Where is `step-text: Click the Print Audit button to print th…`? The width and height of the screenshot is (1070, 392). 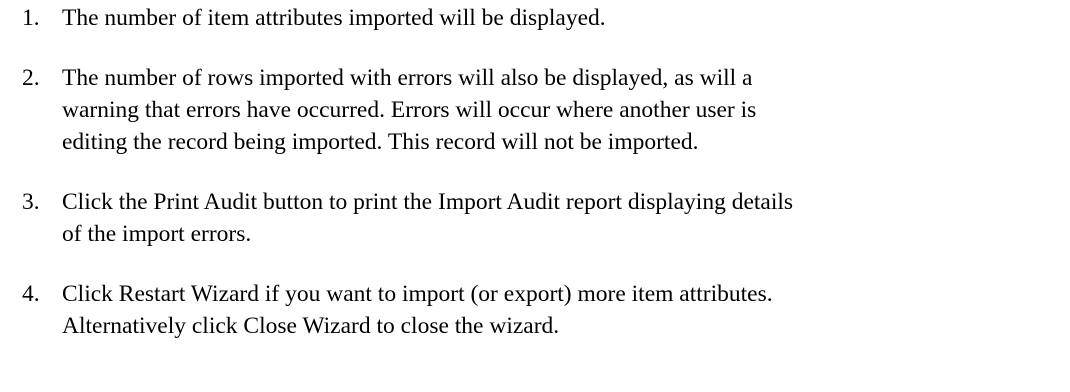
step-text: Click the Print Audit button to print th… is located at coordinates (428, 218).